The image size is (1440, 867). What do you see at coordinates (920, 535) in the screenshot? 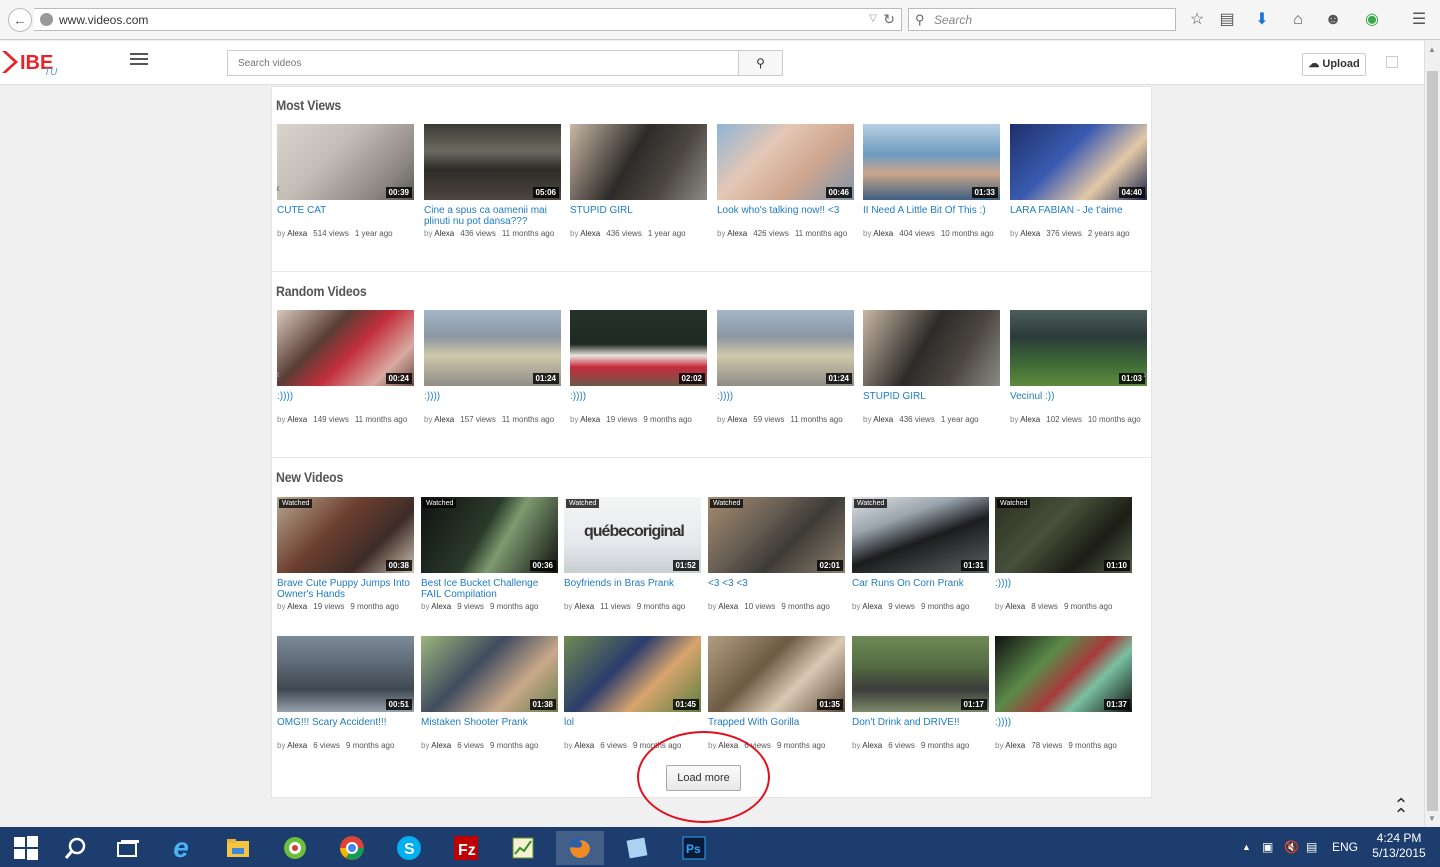
I see `video-thumbnail: Watched 01:31` at bounding box center [920, 535].